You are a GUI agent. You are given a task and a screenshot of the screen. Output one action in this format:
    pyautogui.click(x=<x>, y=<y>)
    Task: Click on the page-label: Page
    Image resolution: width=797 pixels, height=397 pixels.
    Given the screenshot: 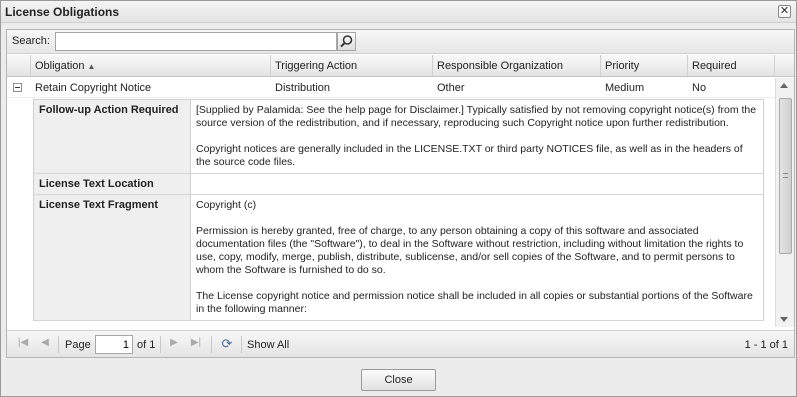 What is the action you would take?
    pyautogui.click(x=78, y=345)
    